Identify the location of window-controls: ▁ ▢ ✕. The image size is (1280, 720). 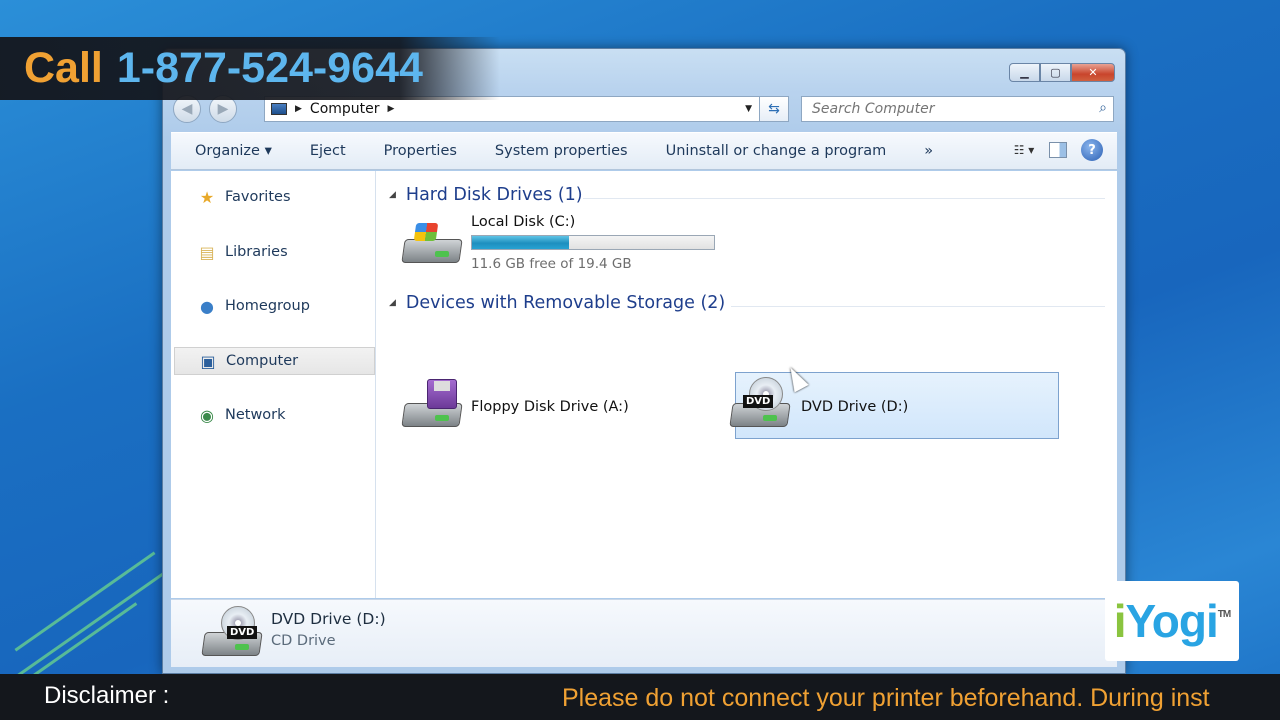
(1062, 72).